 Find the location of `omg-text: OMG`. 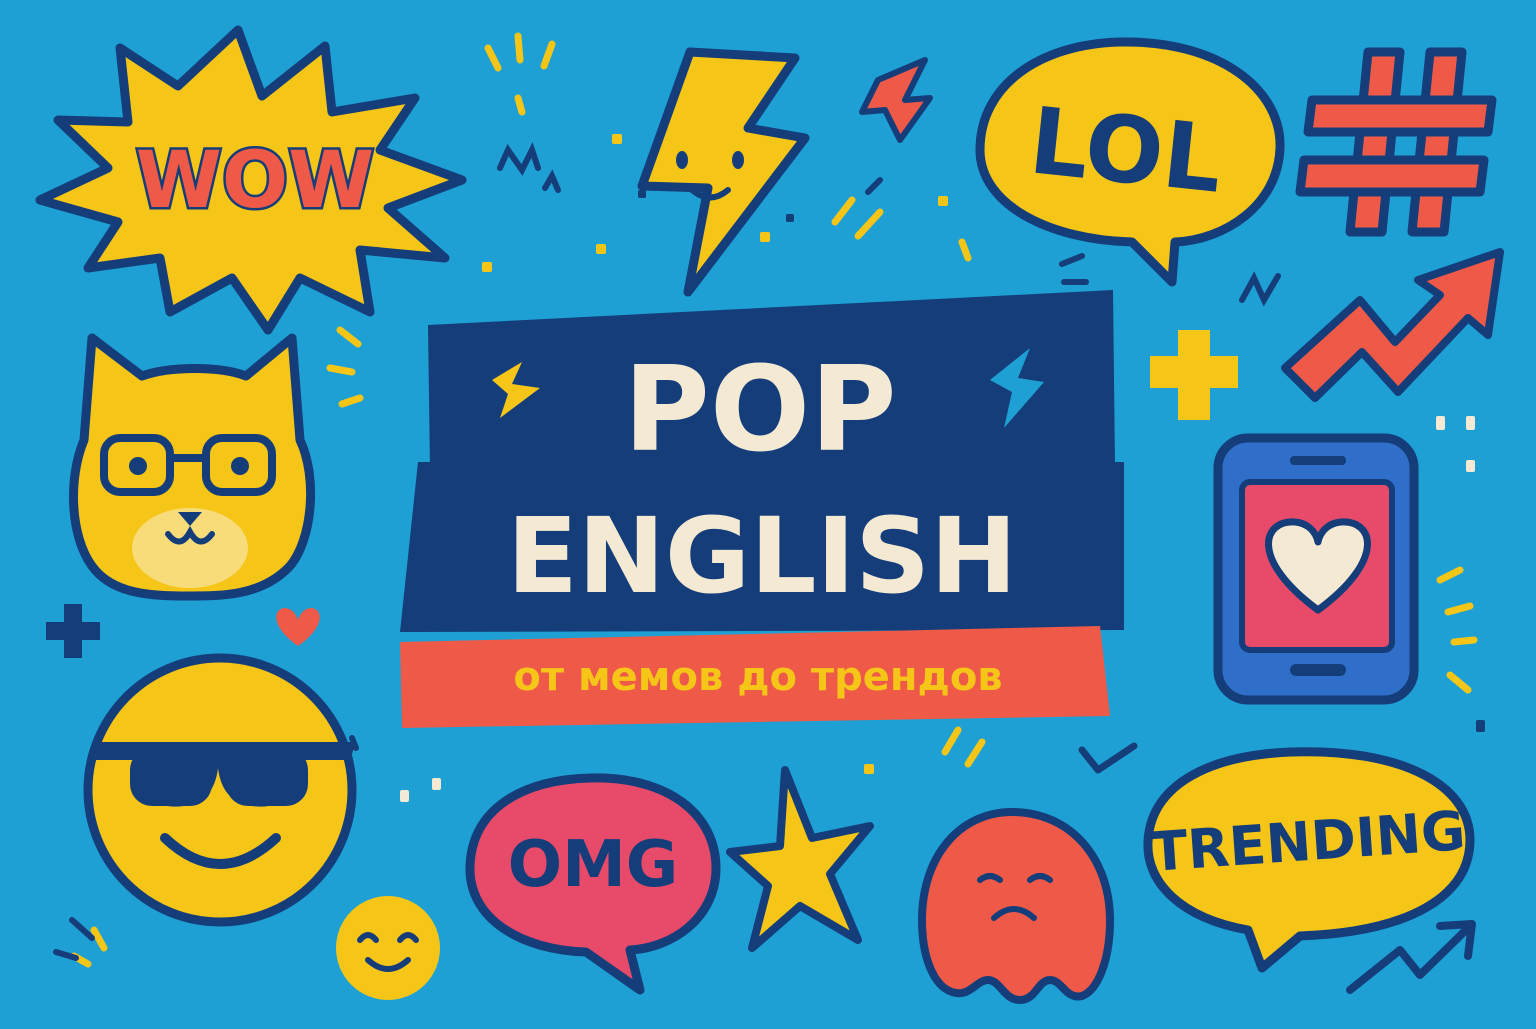

omg-text: OMG is located at coordinates (593, 865).